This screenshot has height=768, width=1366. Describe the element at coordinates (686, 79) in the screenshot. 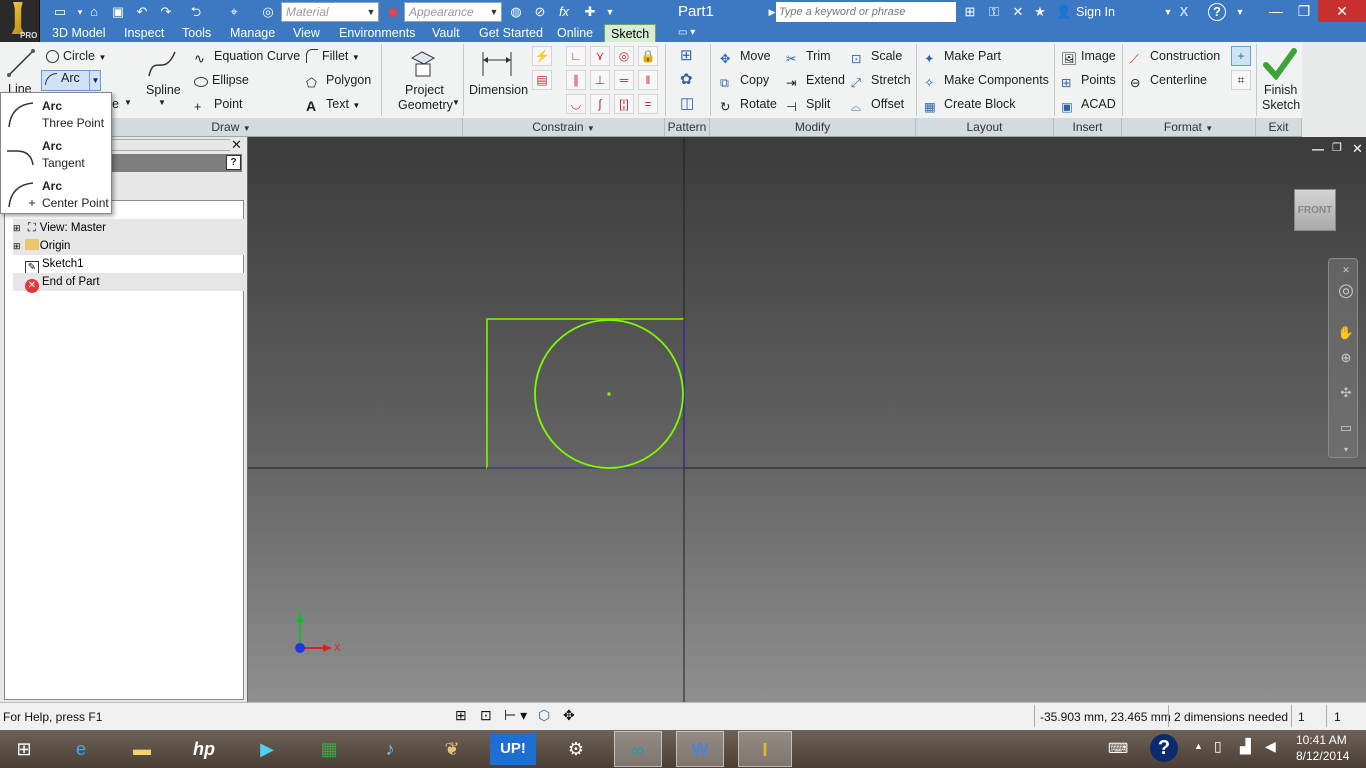

I see `circular-pattern-icon: ✿` at that location.